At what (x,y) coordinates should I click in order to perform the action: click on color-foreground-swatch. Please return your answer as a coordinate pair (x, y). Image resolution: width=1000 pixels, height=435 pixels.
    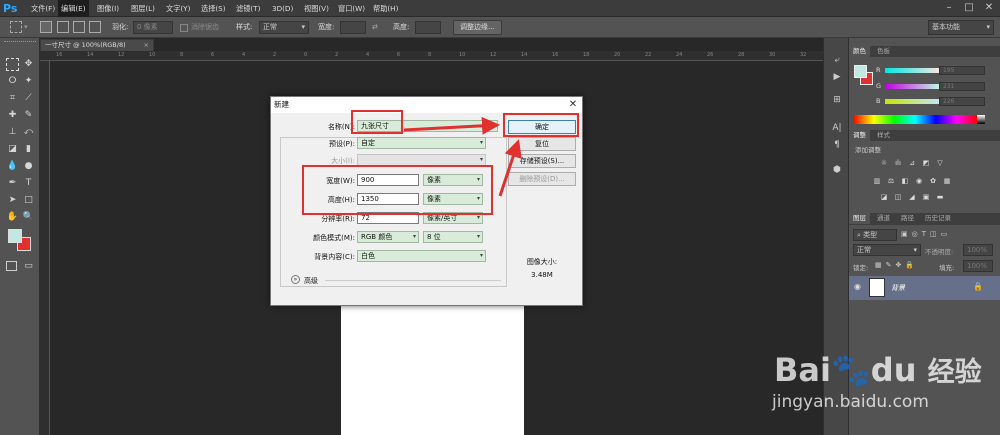
    Looking at the image, I should click on (860, 71).